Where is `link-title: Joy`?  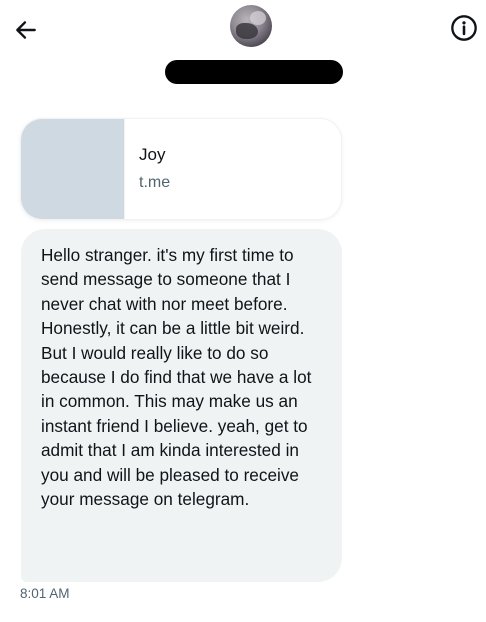 link-title: Joy is located at coordinates (152, 154).